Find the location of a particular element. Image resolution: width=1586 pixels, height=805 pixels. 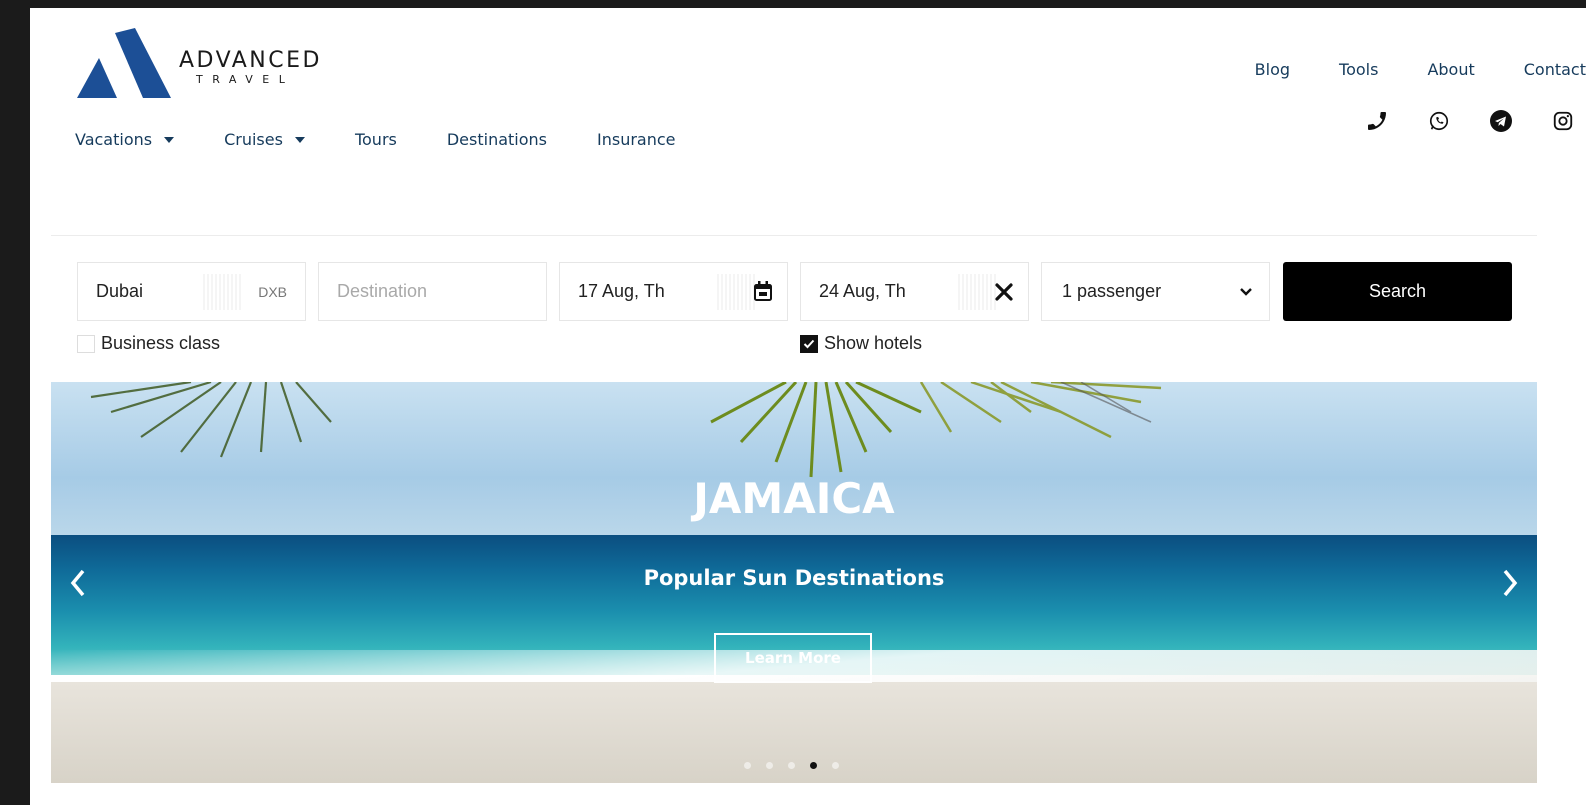

chevron-left-icon is located at coordinates (77, 583).